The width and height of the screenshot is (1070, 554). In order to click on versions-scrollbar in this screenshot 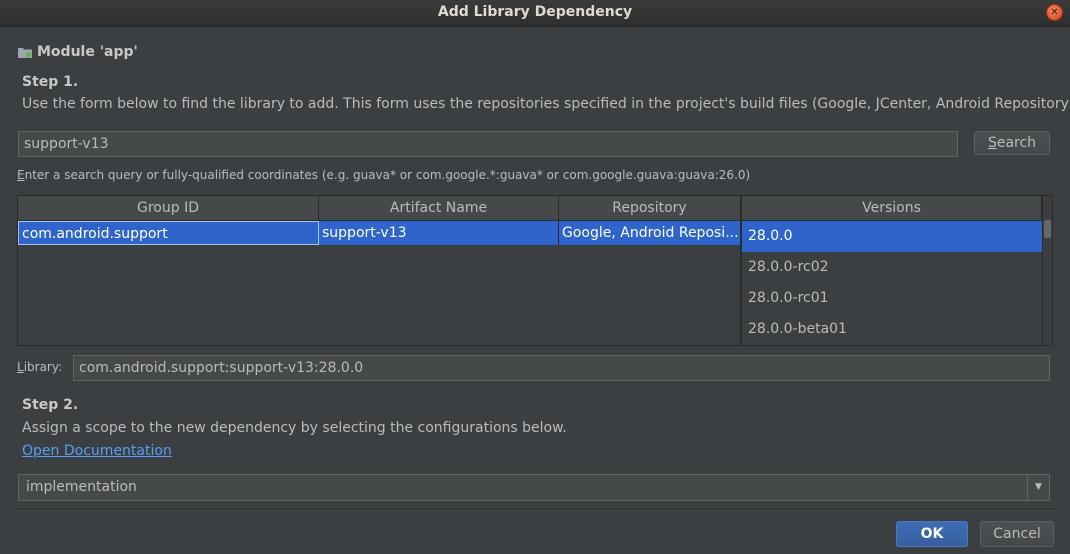, I will do `click(1047, 270)`.